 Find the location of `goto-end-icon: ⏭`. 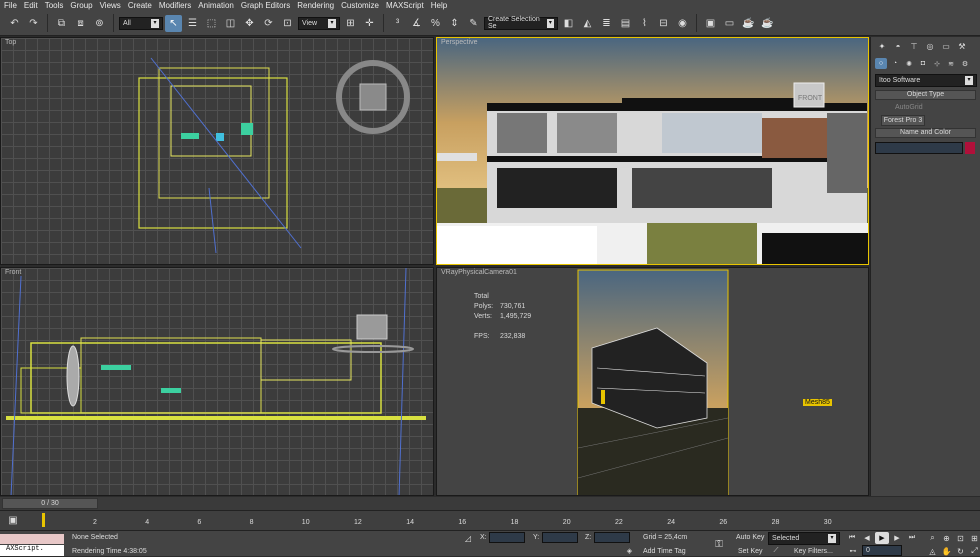

goto-end-icon: ⏭ is located at coordinates (912, 538).